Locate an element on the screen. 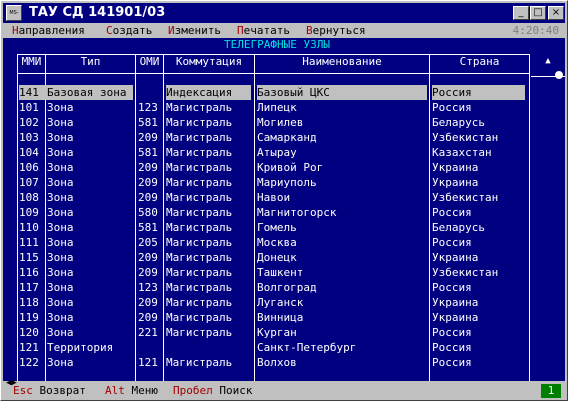 The height and width of the screenshot is (401, 568). col-header-comm: Коммутация is located at coordinates (209, 62).